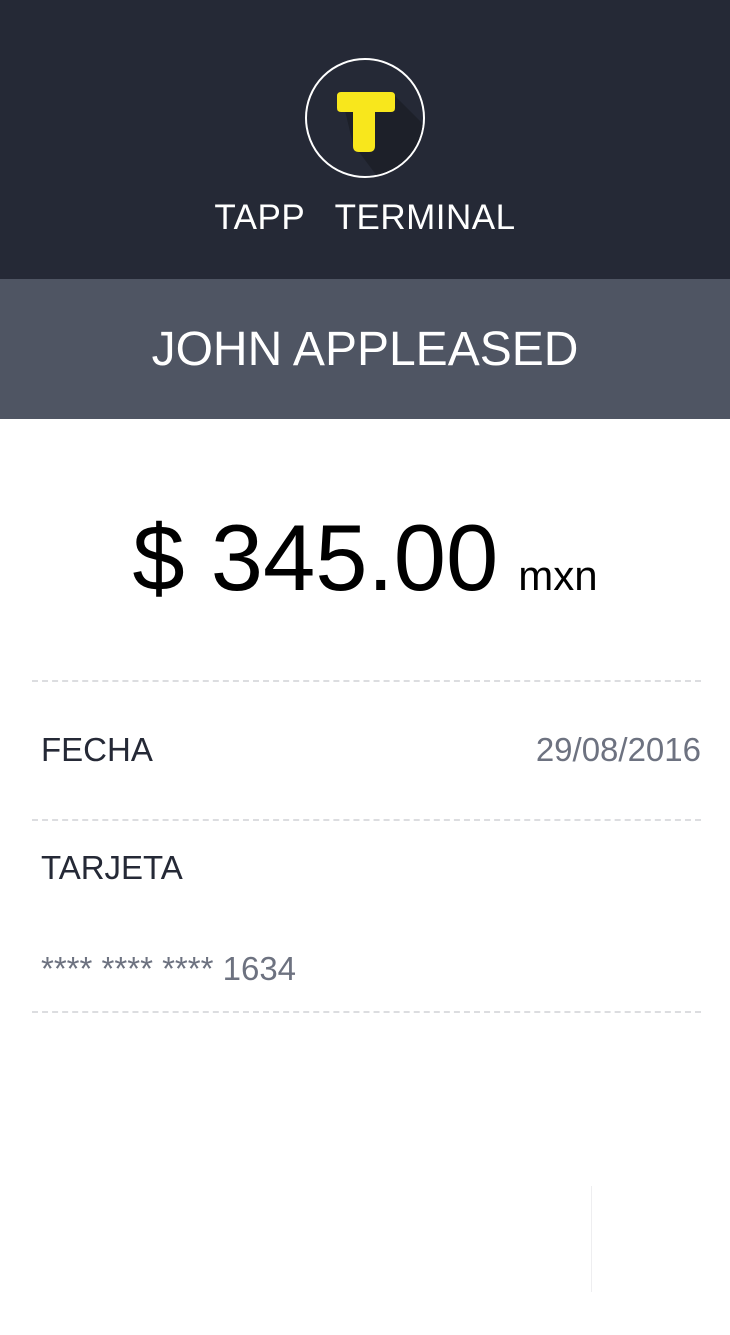  I want to click on amount-value: $ 345.00, so click(315, 557).